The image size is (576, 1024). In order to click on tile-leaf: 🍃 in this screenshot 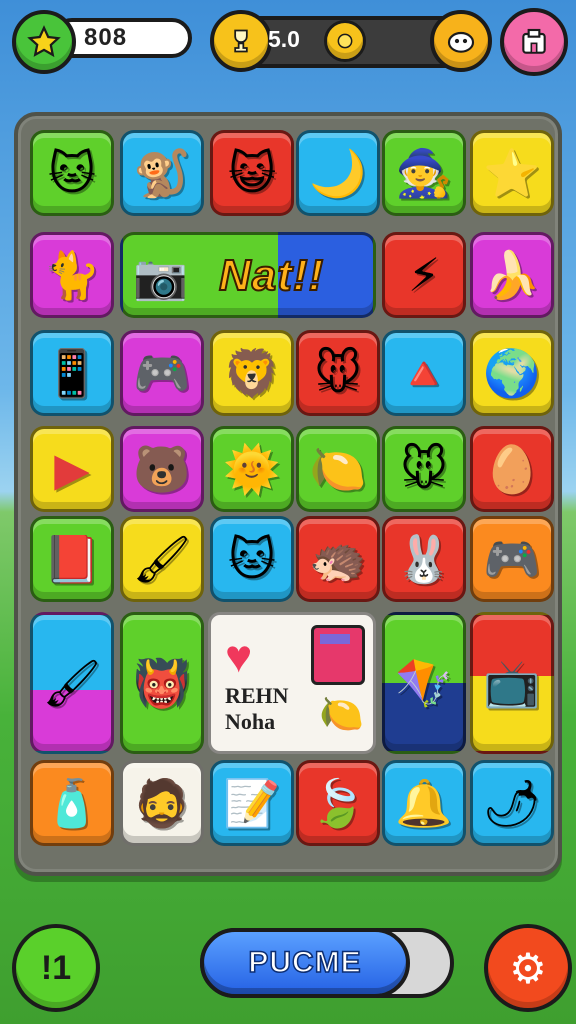, I will do `click(338, 803)`.